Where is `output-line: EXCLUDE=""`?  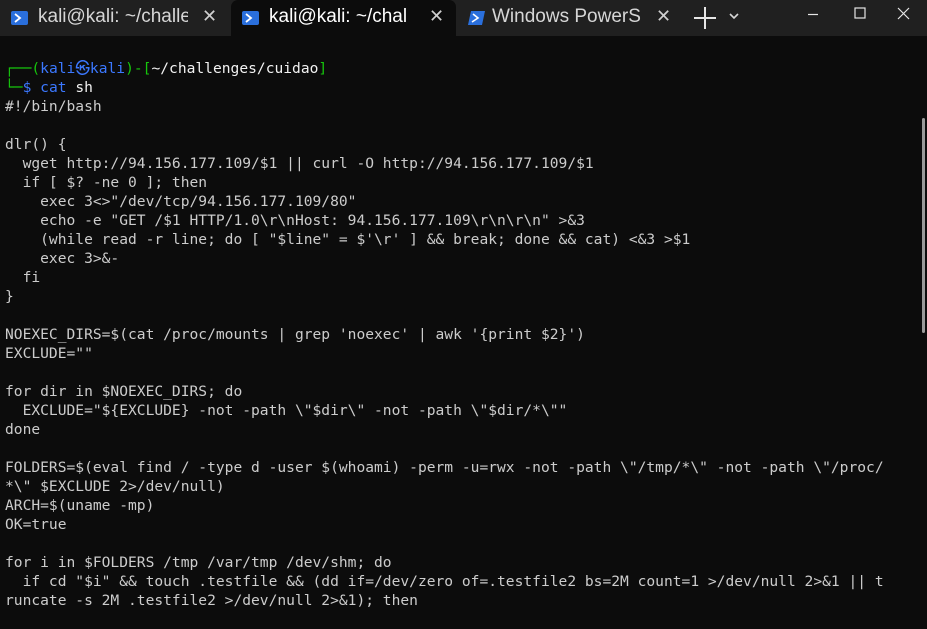
output-line: EXCLUDE="" is located at coordinates (49, 353).